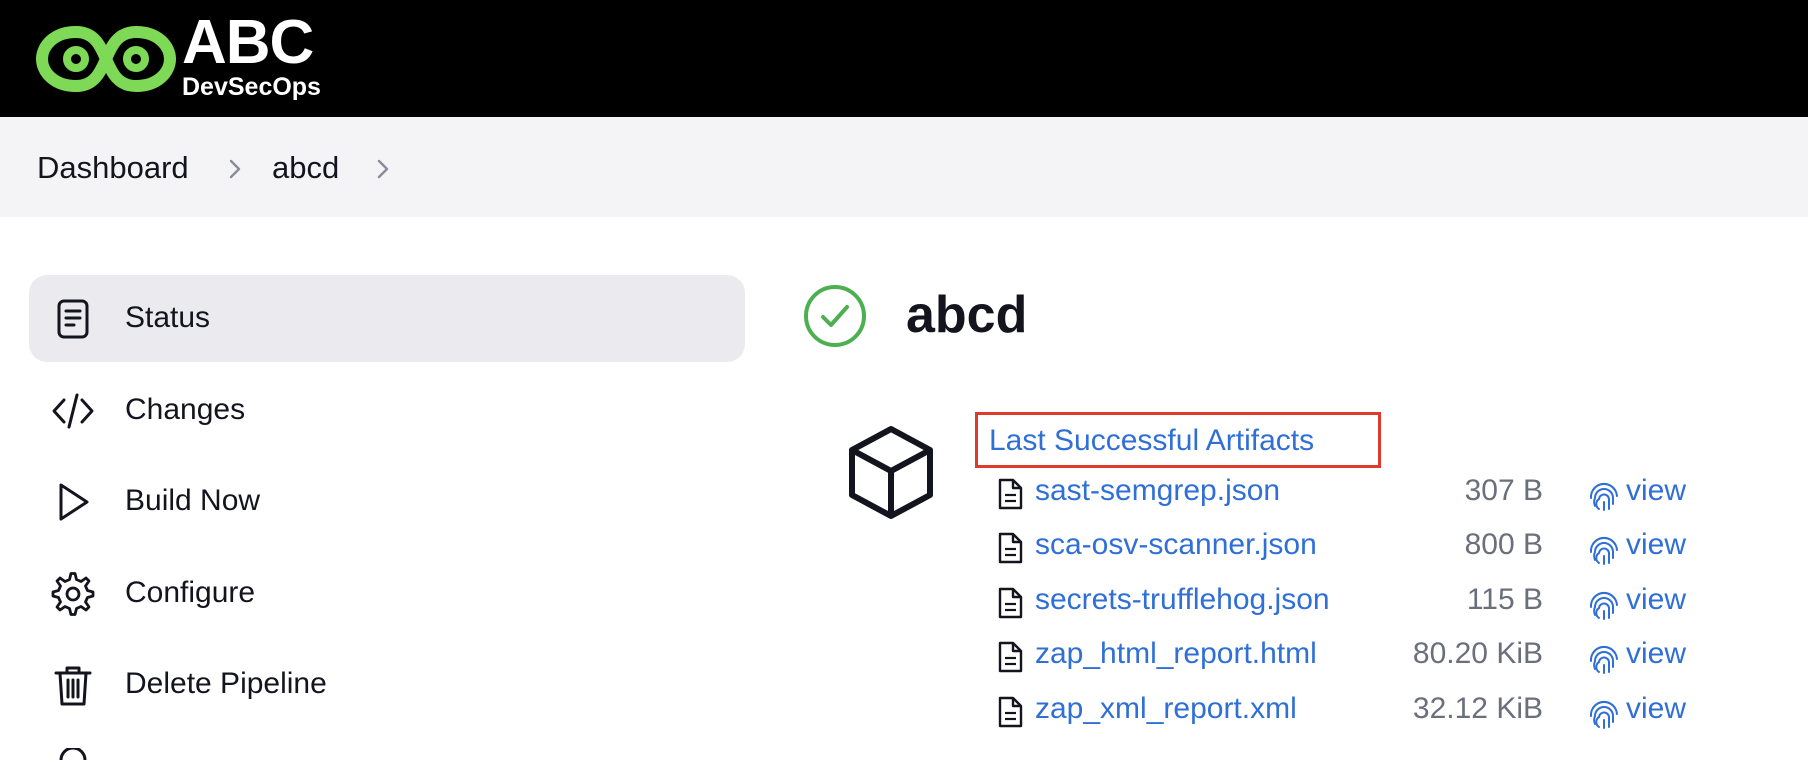 This screenshot has width=1808, height=768. What do you see at coordinates (1152, 440) in the screenshot?
I see `artifacts-heading: Last Successful Artifacts` at bounding box center [1152, 440].